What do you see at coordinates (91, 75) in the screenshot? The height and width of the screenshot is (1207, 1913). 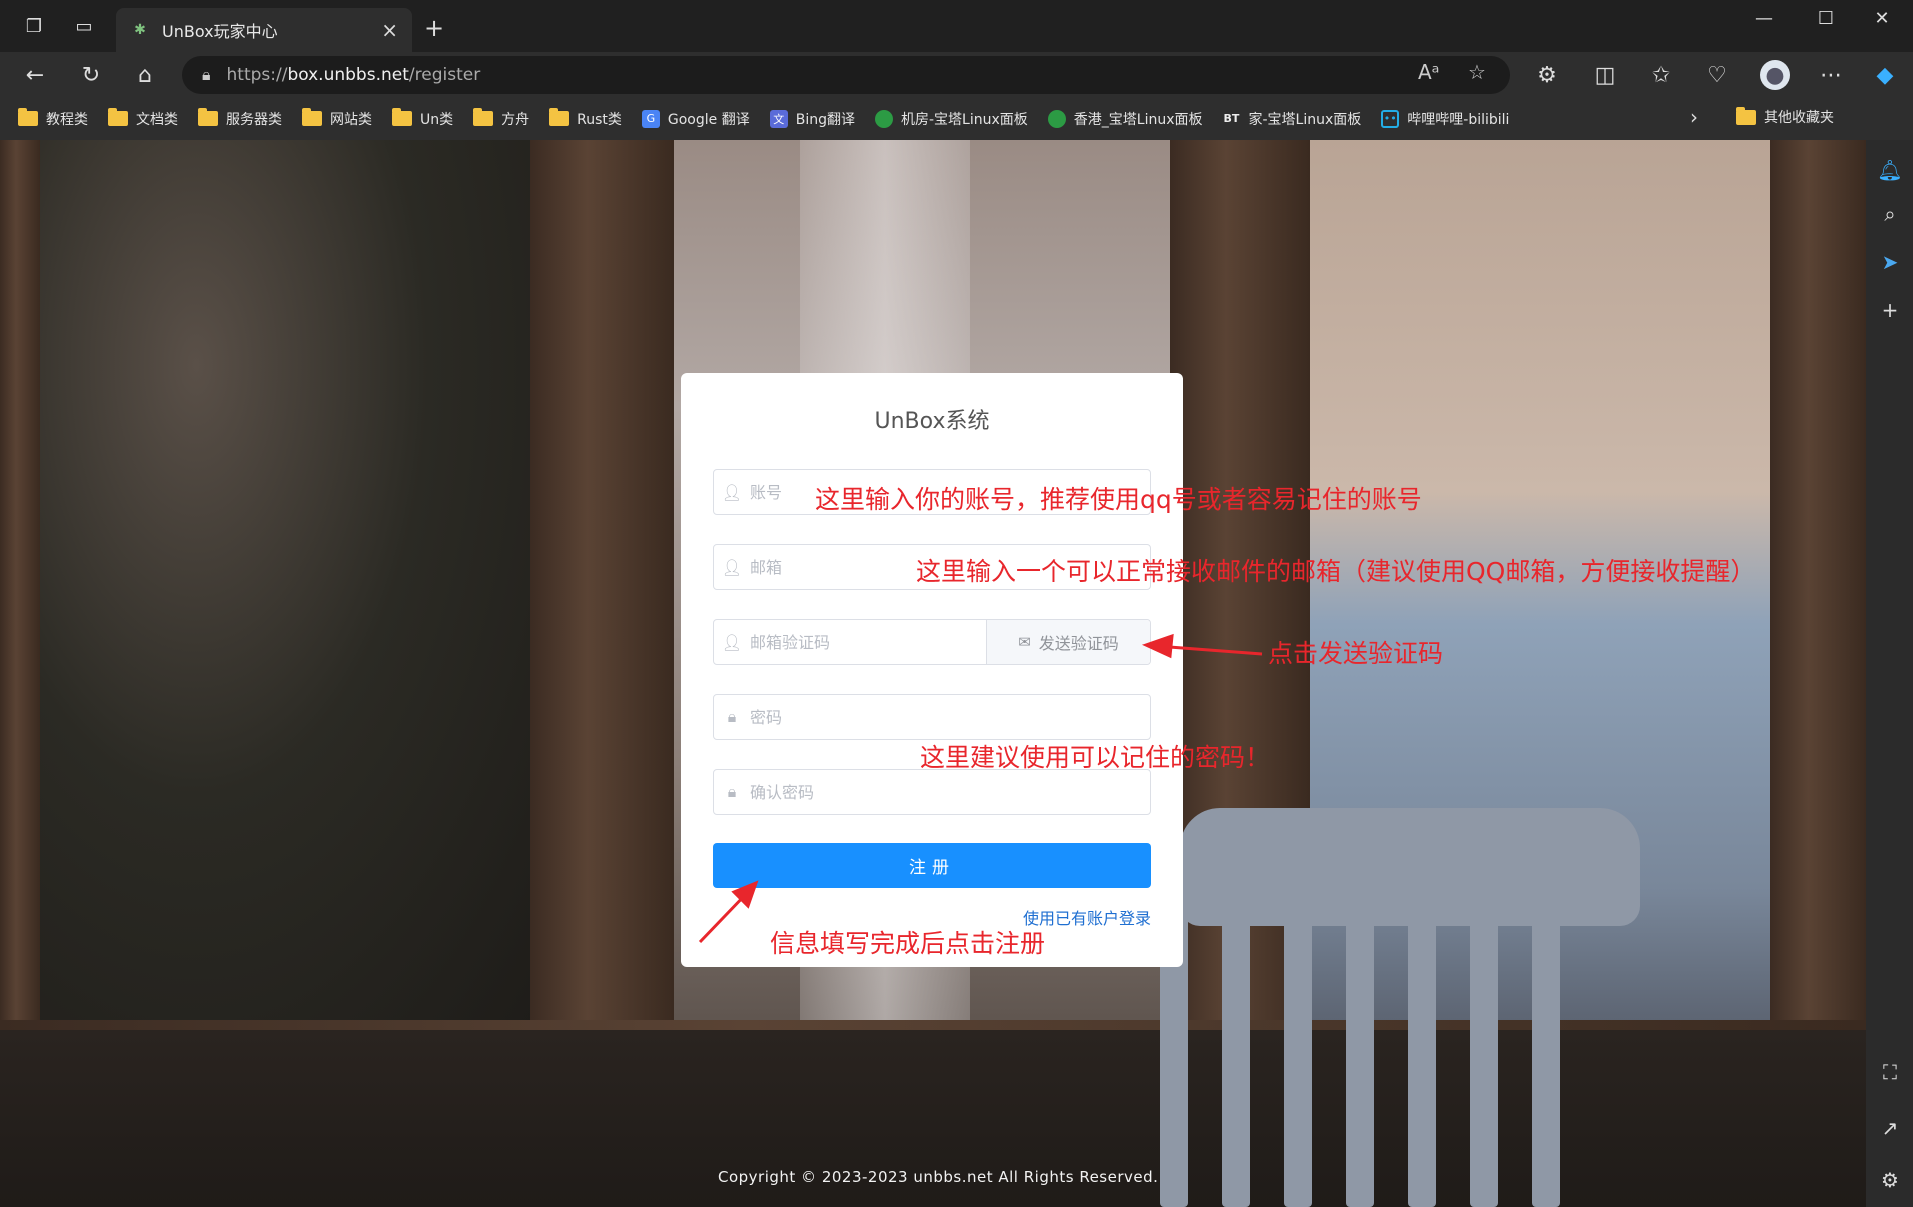 I see `refresh-icon: ↻` at bounding box center [91, 75].